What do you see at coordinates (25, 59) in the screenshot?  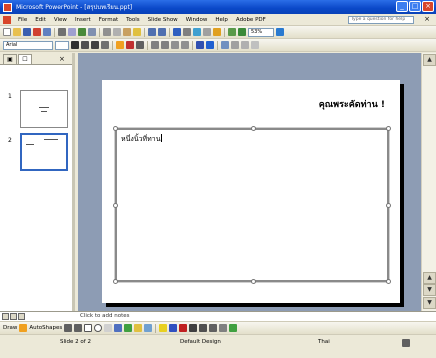 I see `tab-slides: ☐` at bounding box center [25, 59].